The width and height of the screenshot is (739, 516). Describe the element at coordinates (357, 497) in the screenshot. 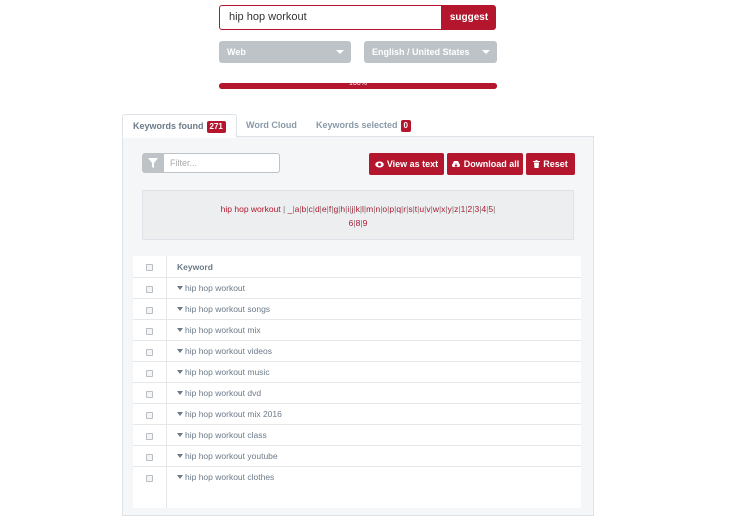

I see `table-empty-area` at that location.